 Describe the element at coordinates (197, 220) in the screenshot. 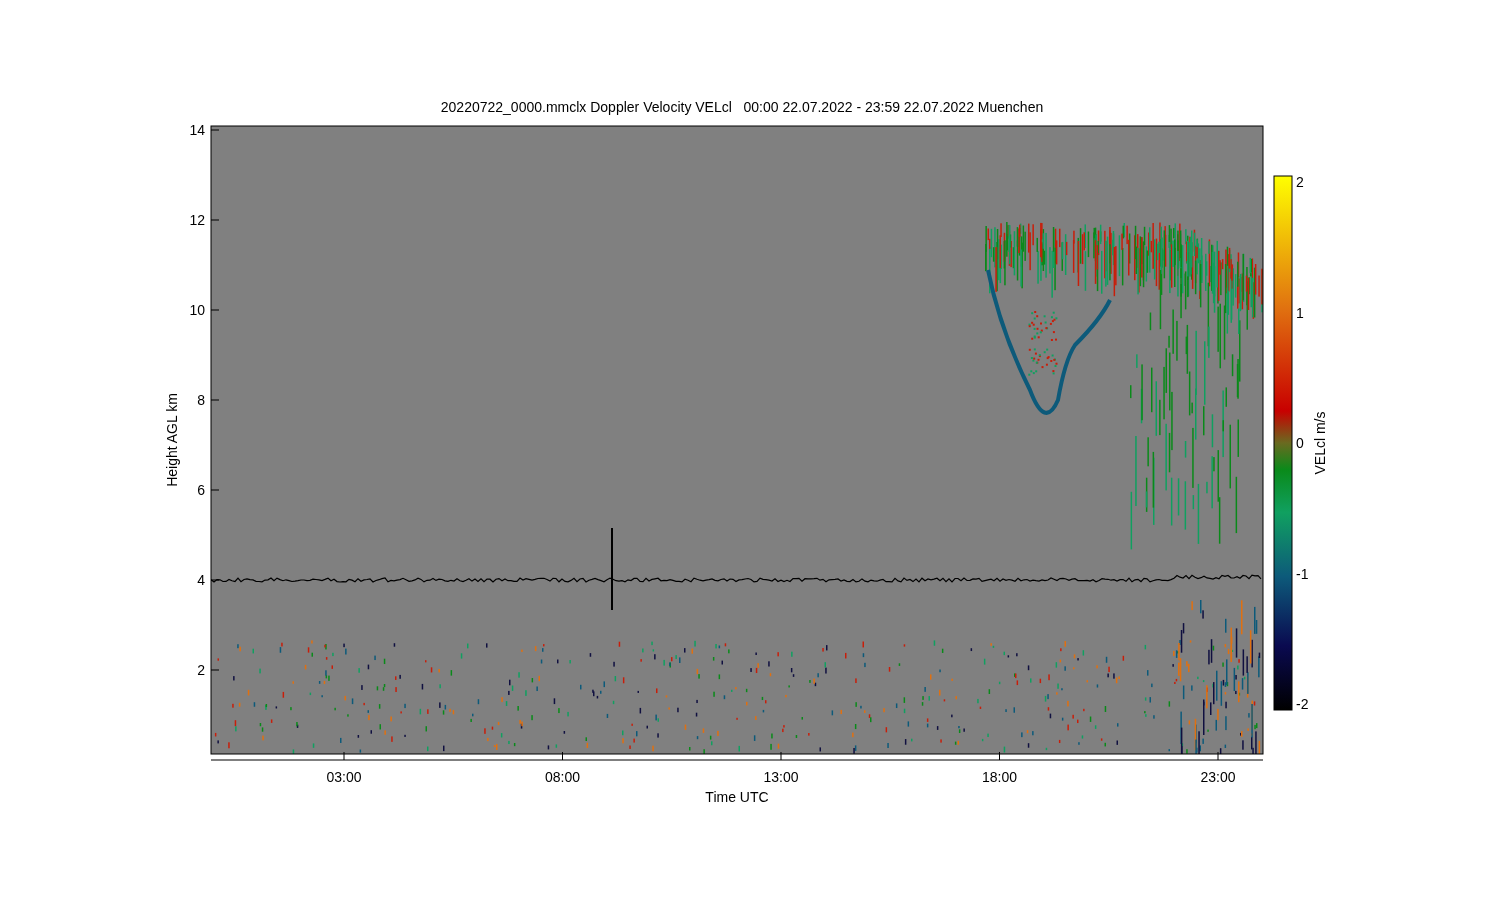

I see `axis-tick-label: 12` at that location.